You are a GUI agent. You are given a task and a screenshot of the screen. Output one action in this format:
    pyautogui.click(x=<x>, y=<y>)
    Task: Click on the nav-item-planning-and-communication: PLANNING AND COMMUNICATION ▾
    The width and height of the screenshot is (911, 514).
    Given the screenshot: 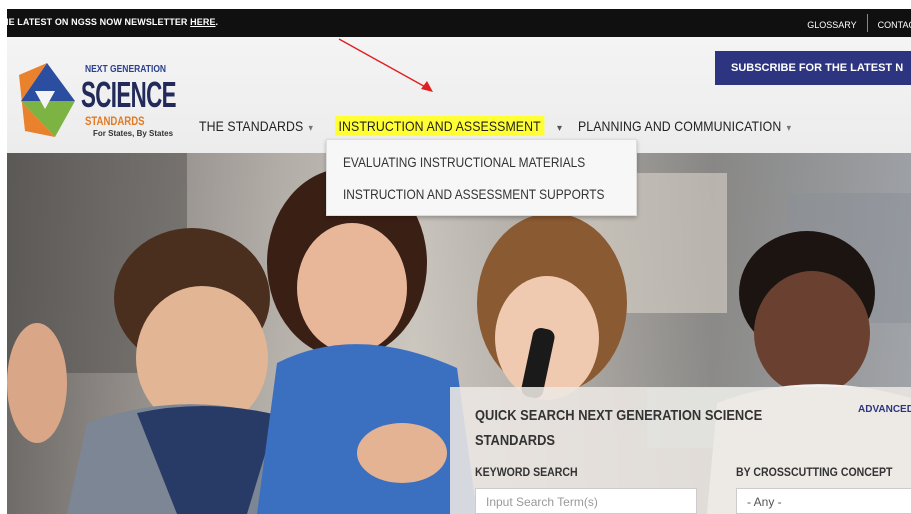 What is the action you would take?
    pyautogui.click(x=684, y=126)
    